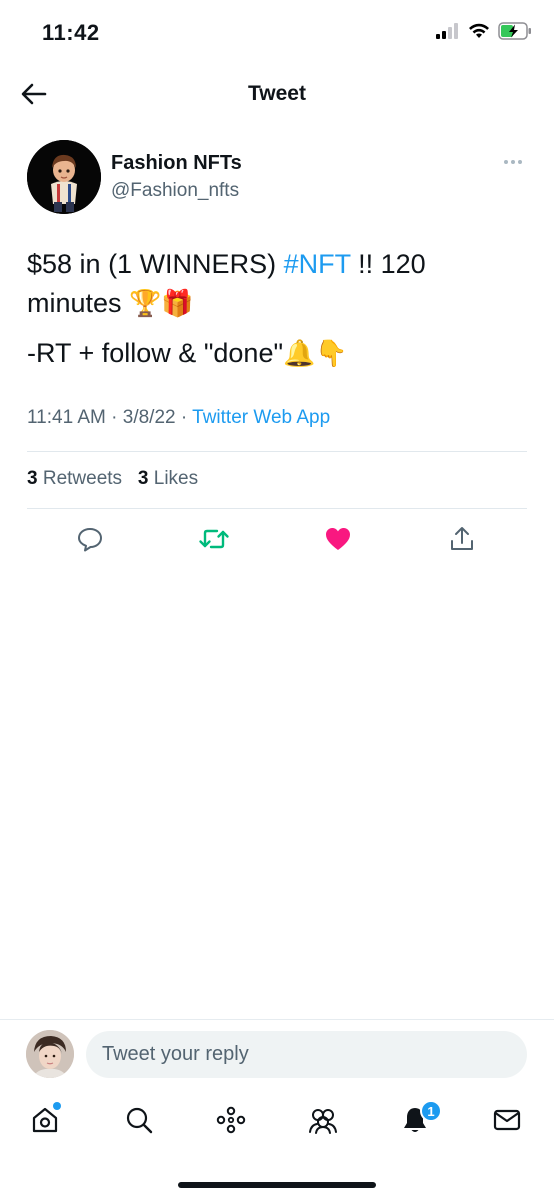 The height and width of the screenshot is (1200, 554). I want to click on tab-messages, so click(507, 1122).